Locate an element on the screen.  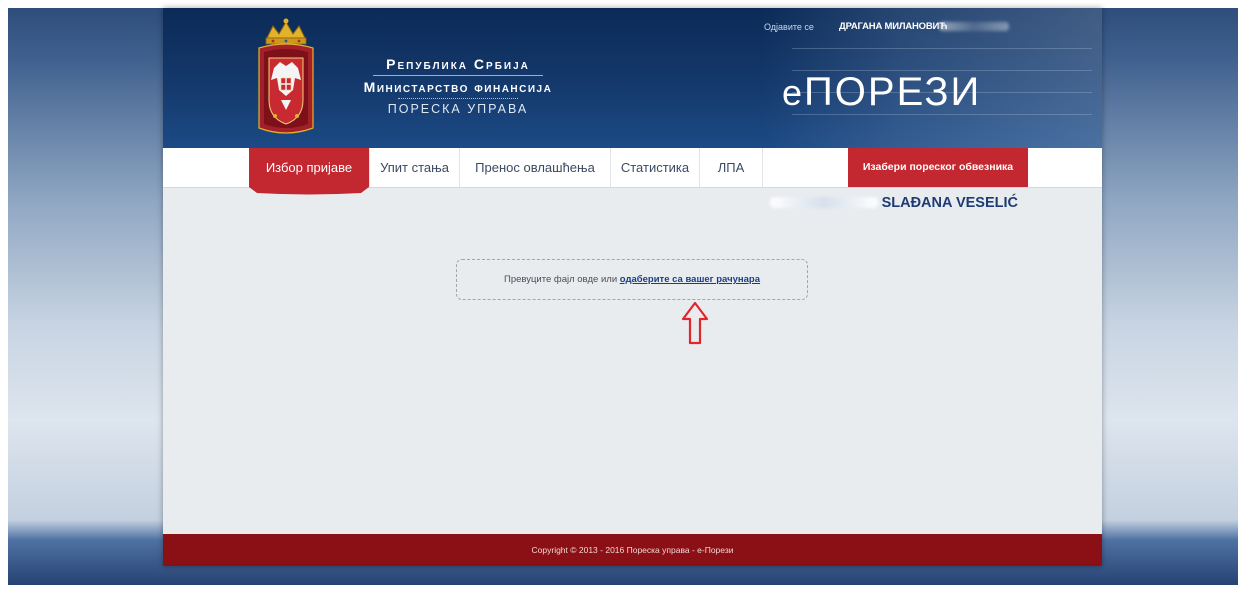
logout-link: Одјавите се is located at coordinates (789, 27).